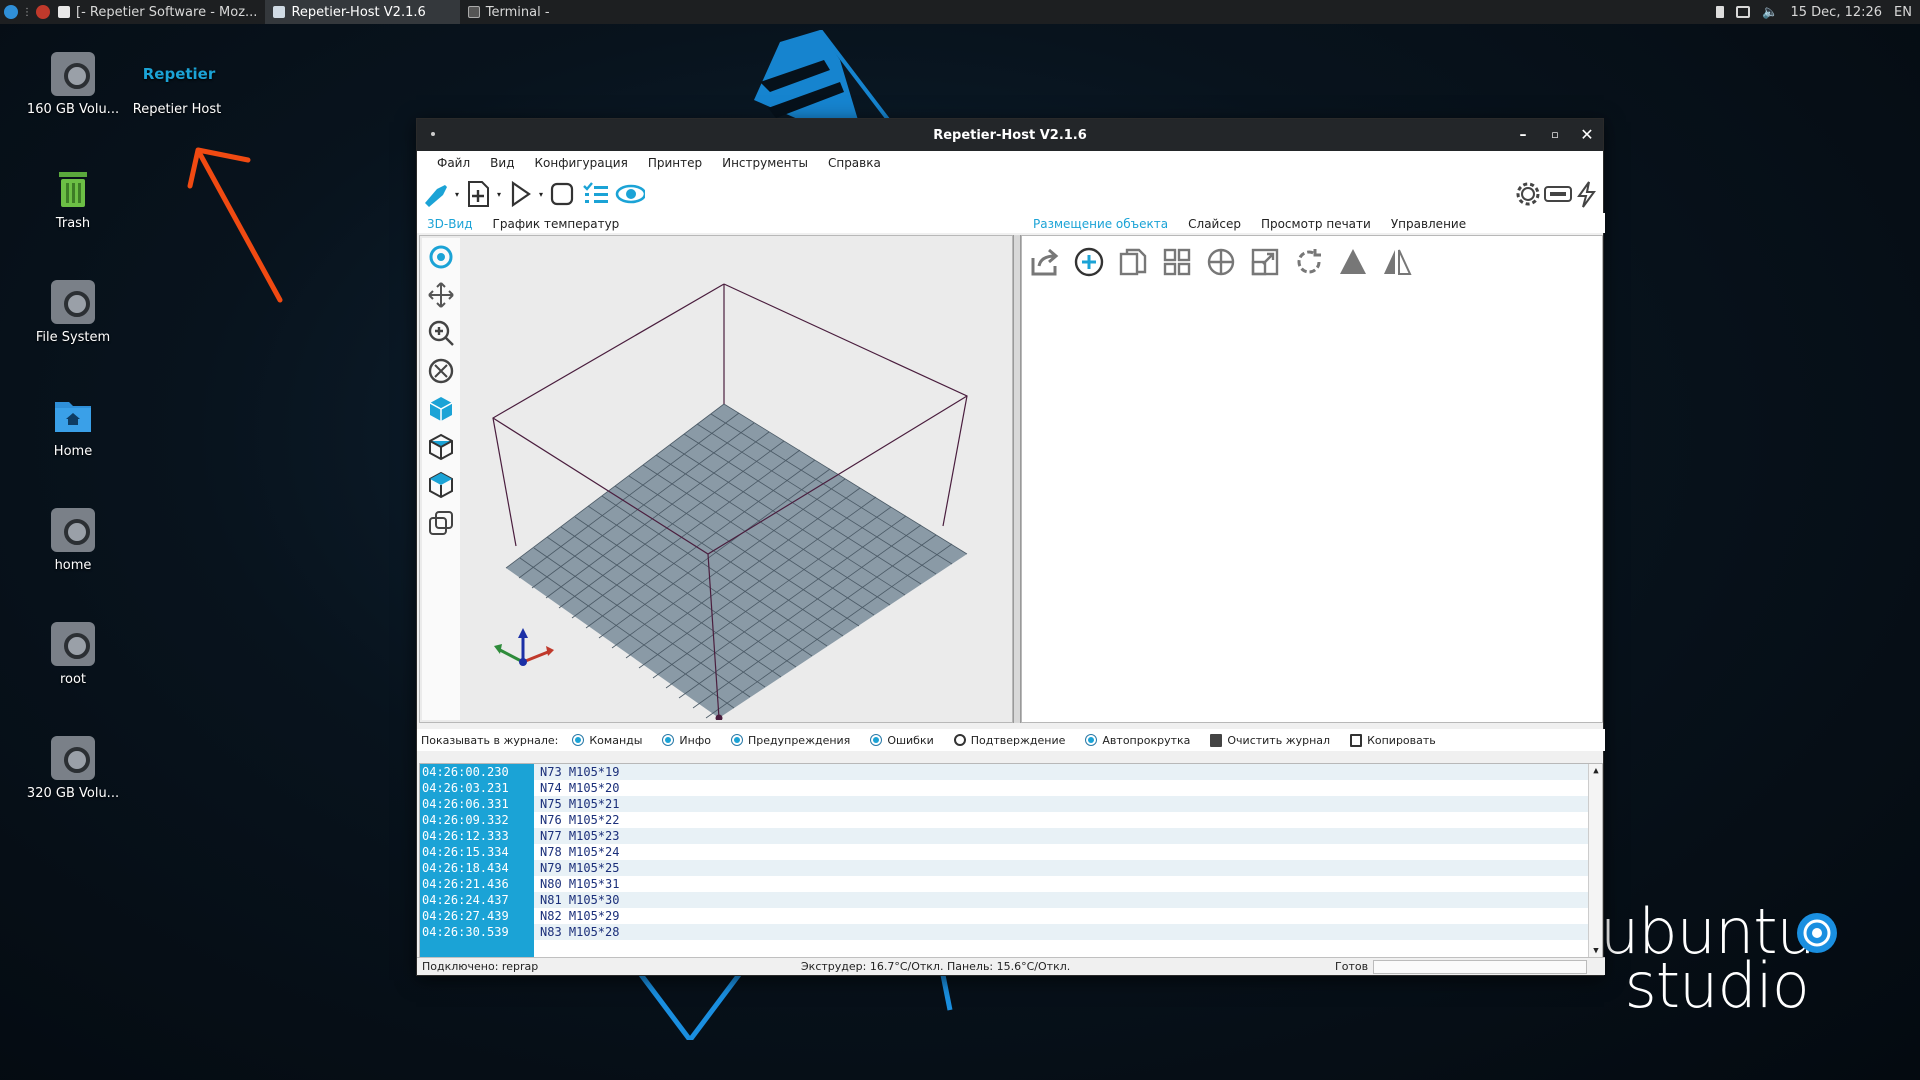 The image size is (1920, 1080). I want to click on center-object-button, so click(1221, 262).